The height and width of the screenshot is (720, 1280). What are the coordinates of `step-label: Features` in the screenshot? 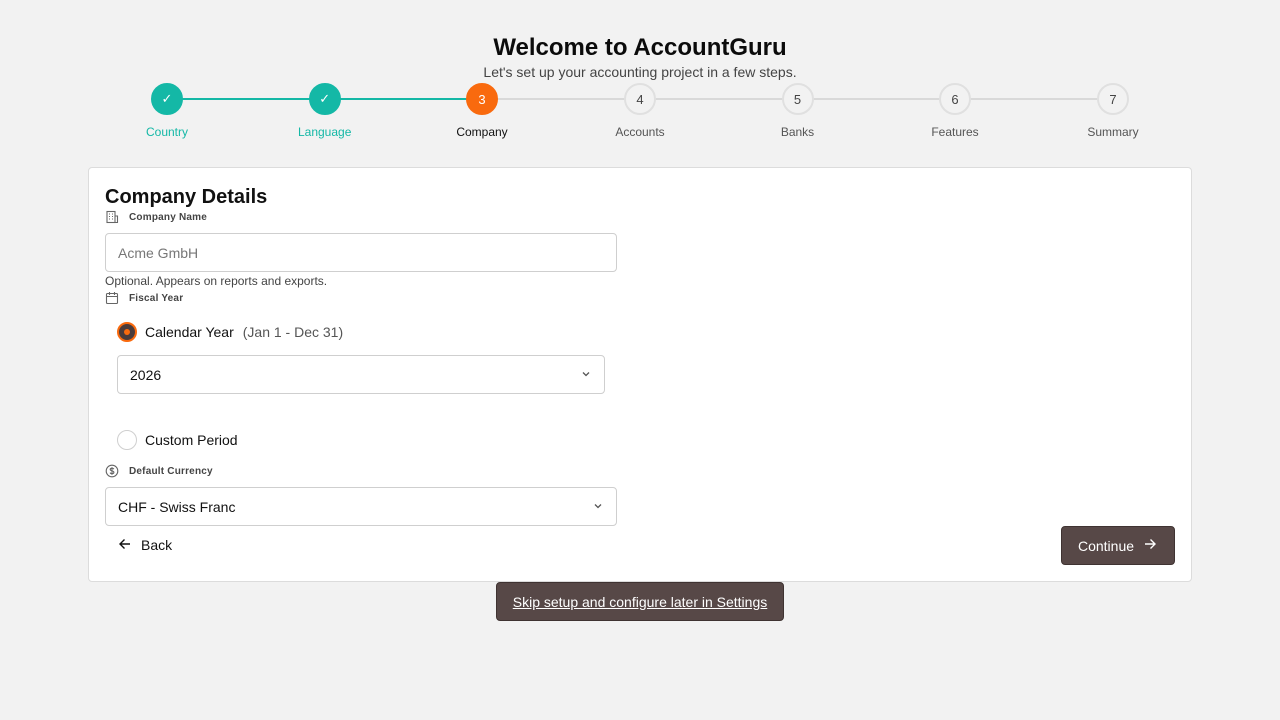 It's located at (955, 132).